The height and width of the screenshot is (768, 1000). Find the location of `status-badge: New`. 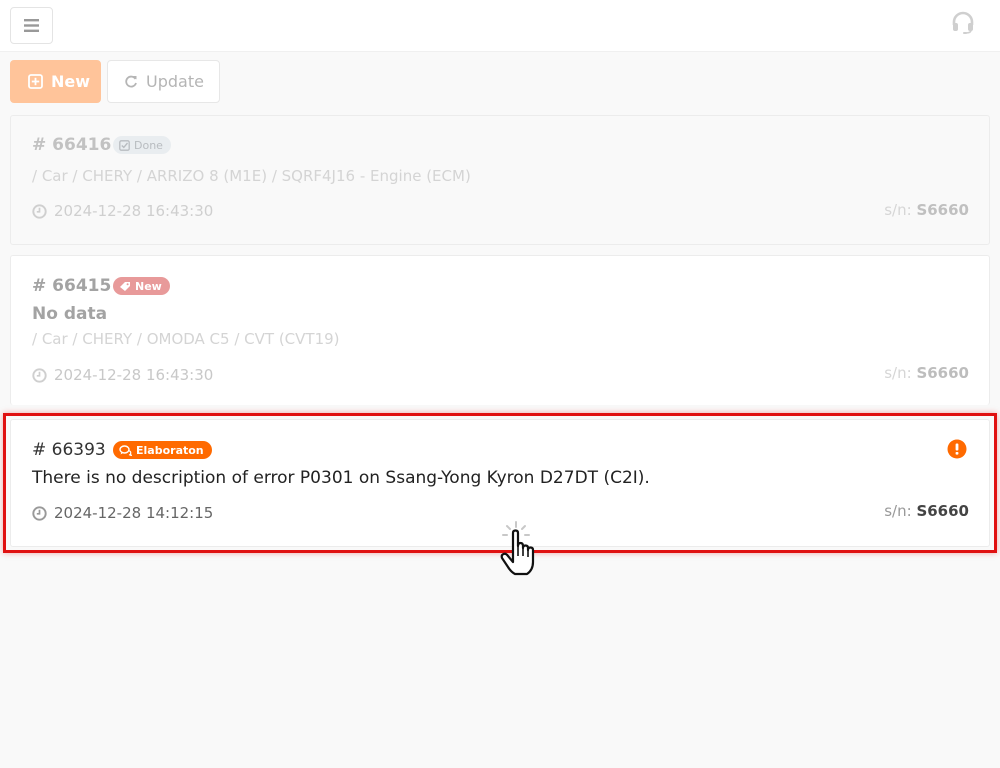

status-badge: New is located at coordinates (141, 286).